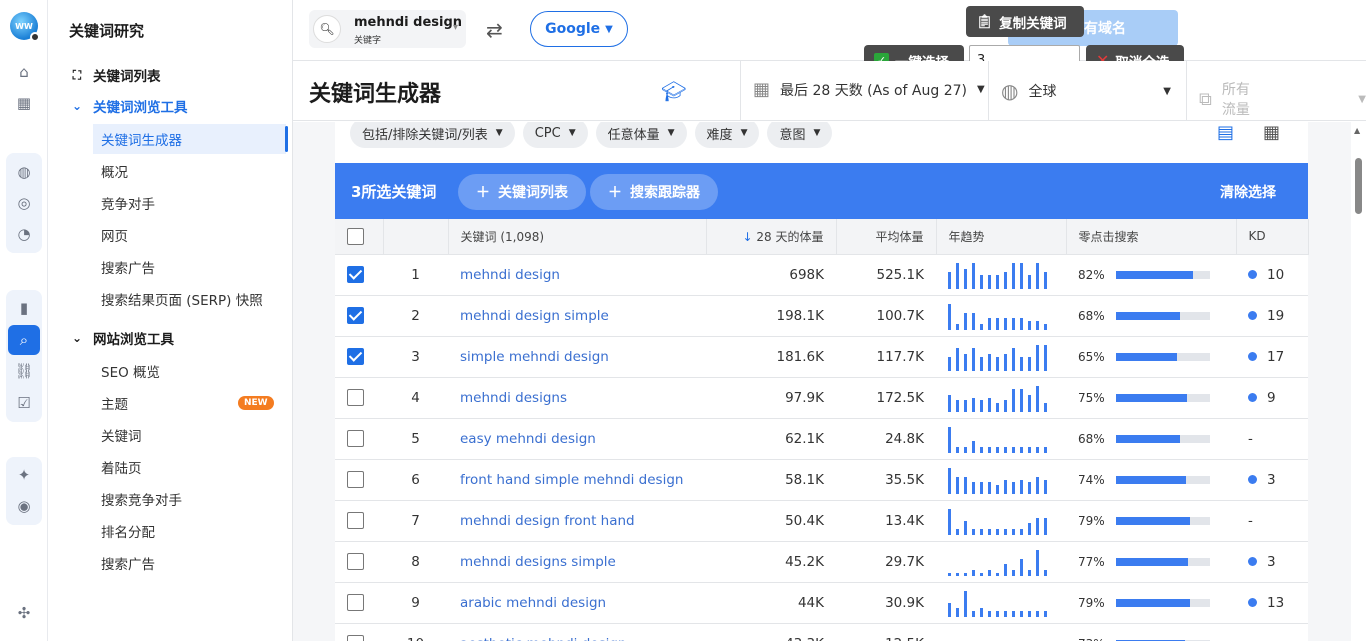  Describe the element at coordinates (25, 27) in the screenshot. I see `app-logo: WW` at that location.